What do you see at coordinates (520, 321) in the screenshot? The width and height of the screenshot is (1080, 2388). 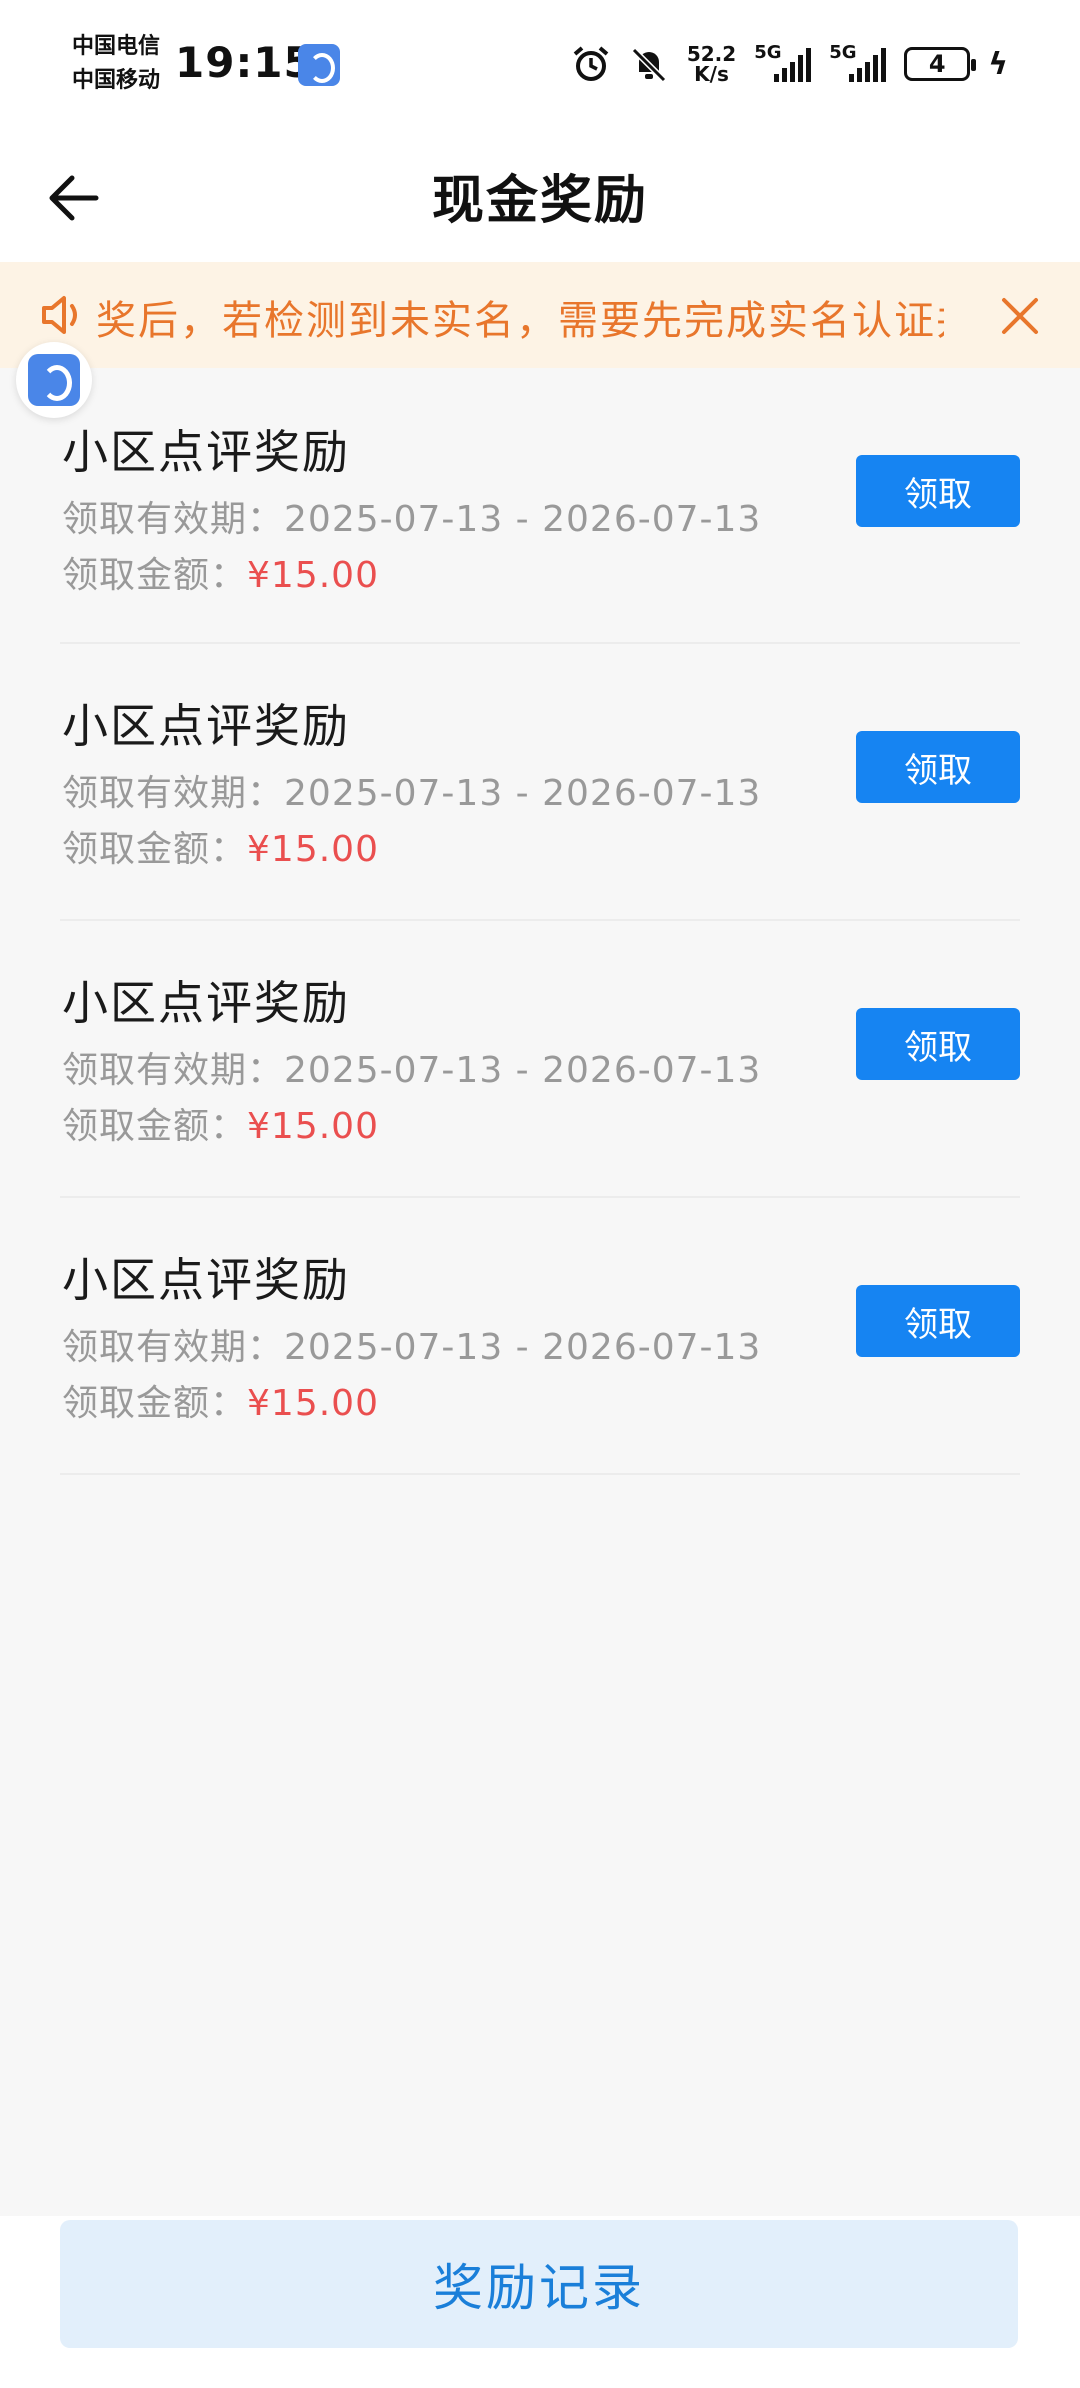 I see `notice-text: 奖后，若检测到未实名，需要先完成实名认证并` at bounding box center [520, 321].